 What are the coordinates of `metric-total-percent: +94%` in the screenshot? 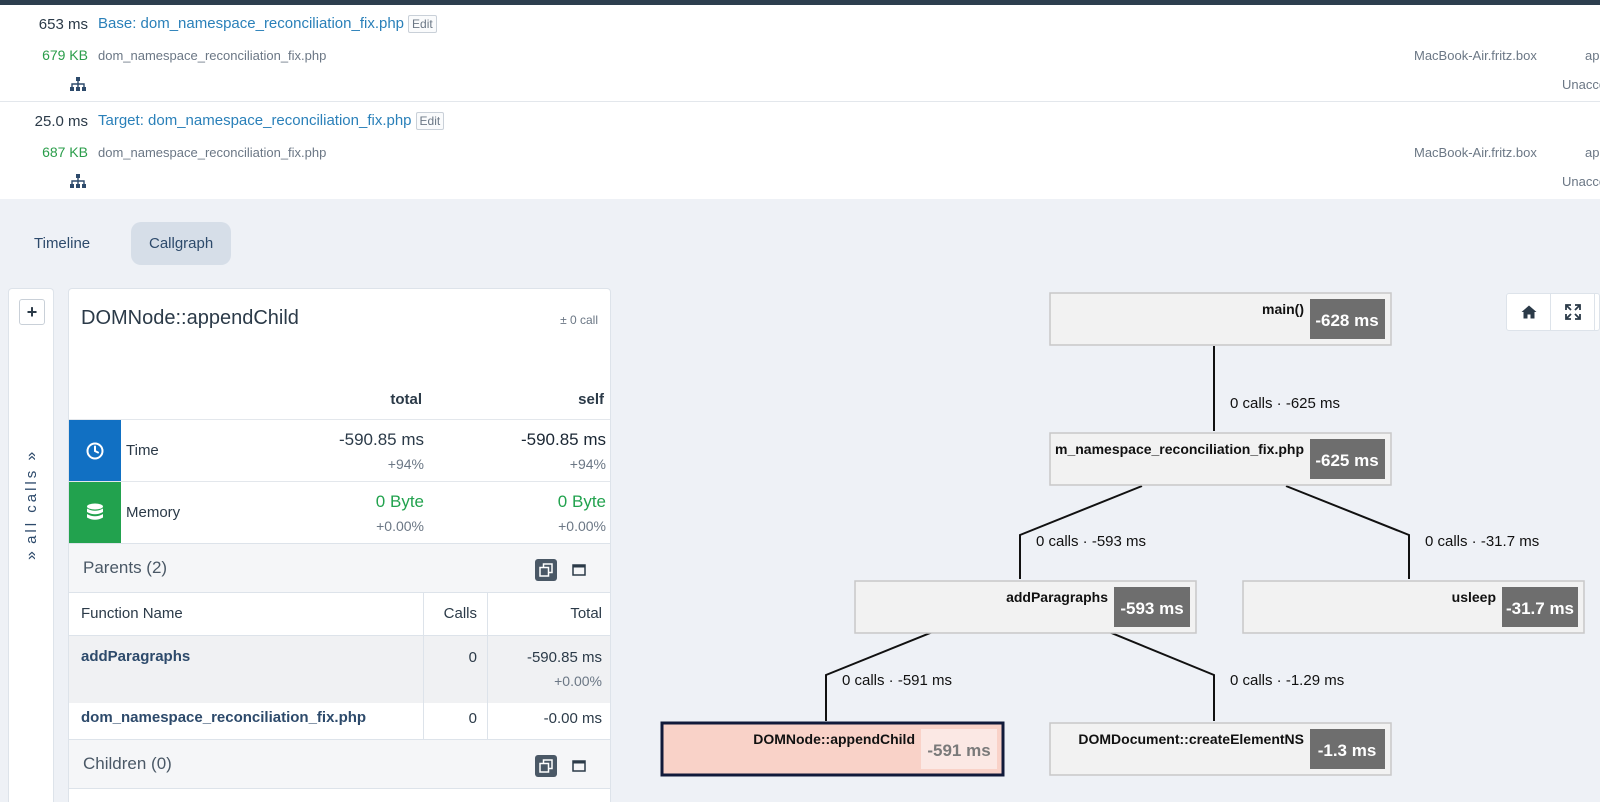 It's located at (405, 464).